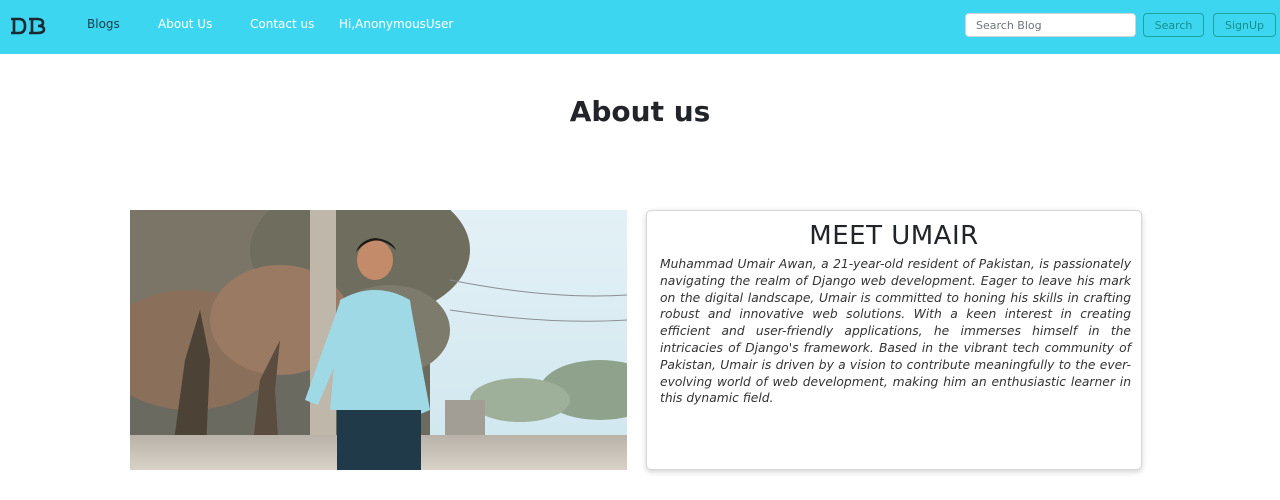 This screenshot has width=1280, height=500. I want to click on brand-logo-icon, so click(28, 26).